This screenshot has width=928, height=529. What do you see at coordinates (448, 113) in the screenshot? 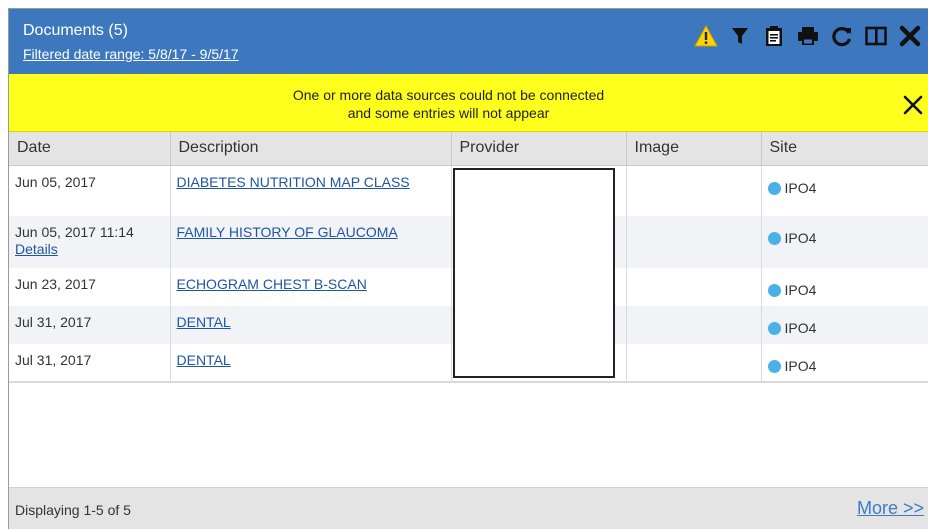
I see `alert-line-2: and some entries will not appear` at bounding box center [448, 113].